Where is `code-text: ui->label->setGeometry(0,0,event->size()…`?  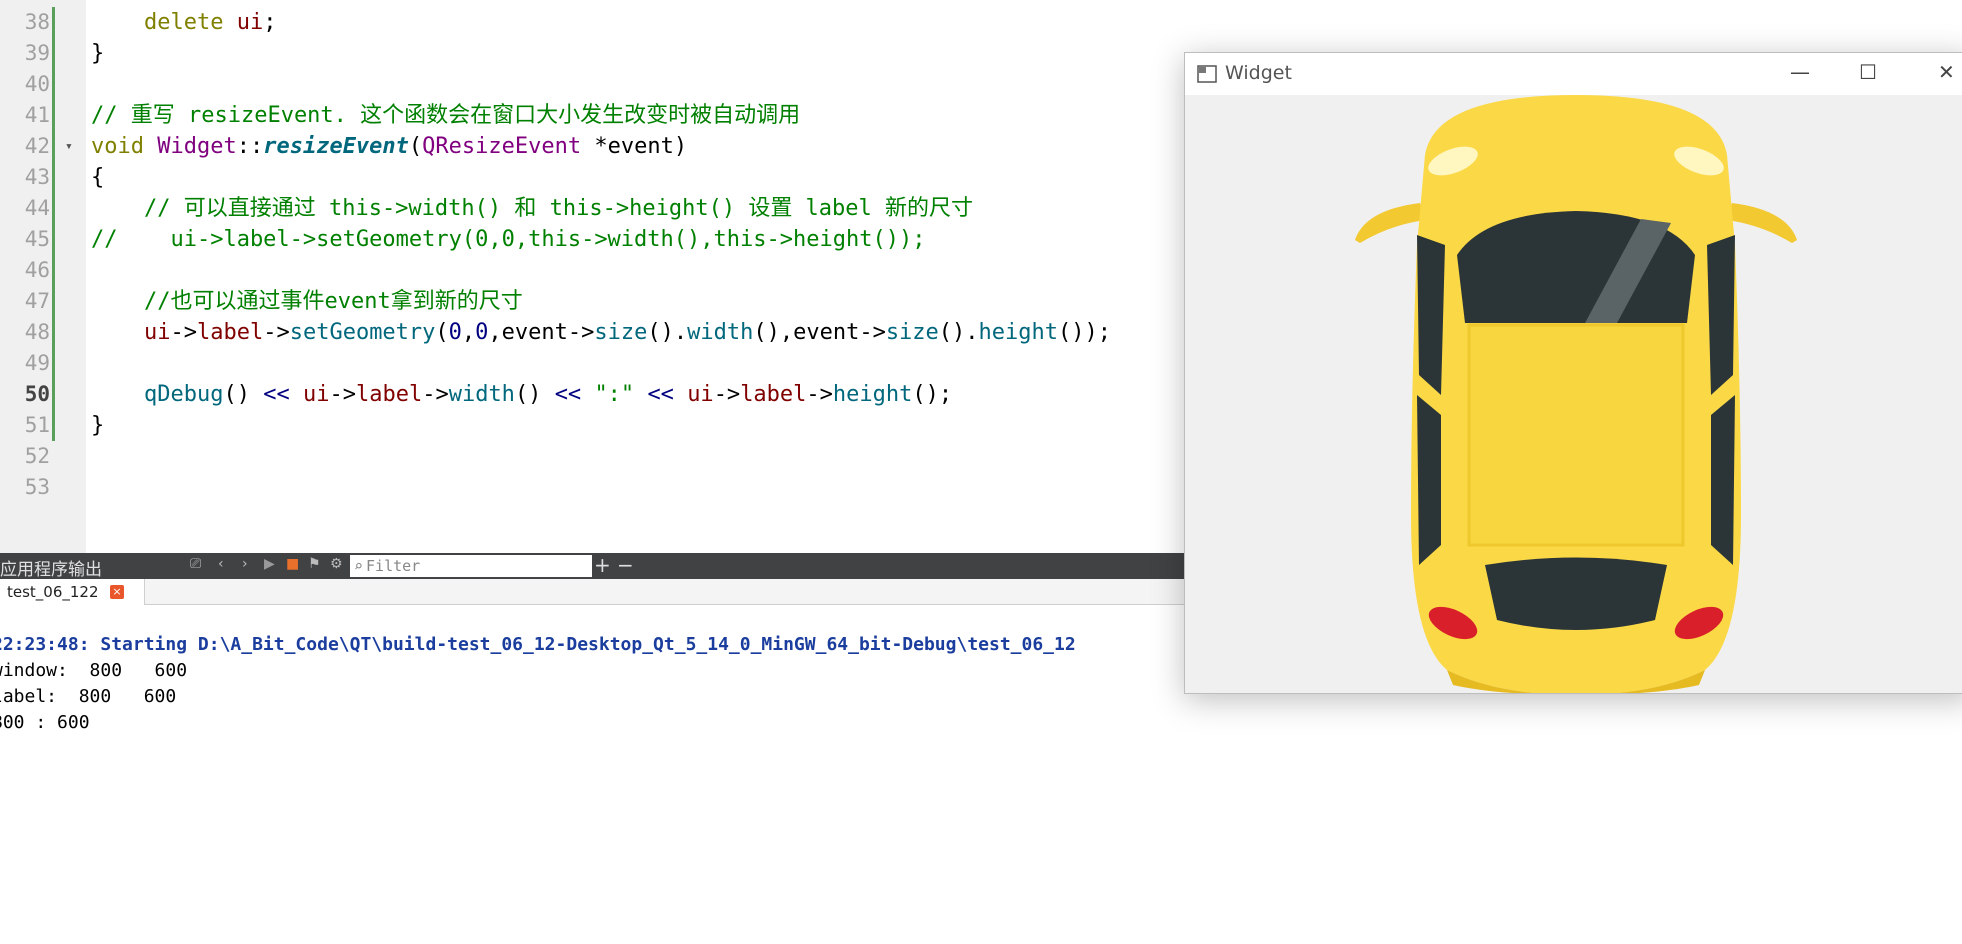
code-text: ui->label->setGeometry(0,0,event->size()… is located at coordinates (627, 332).